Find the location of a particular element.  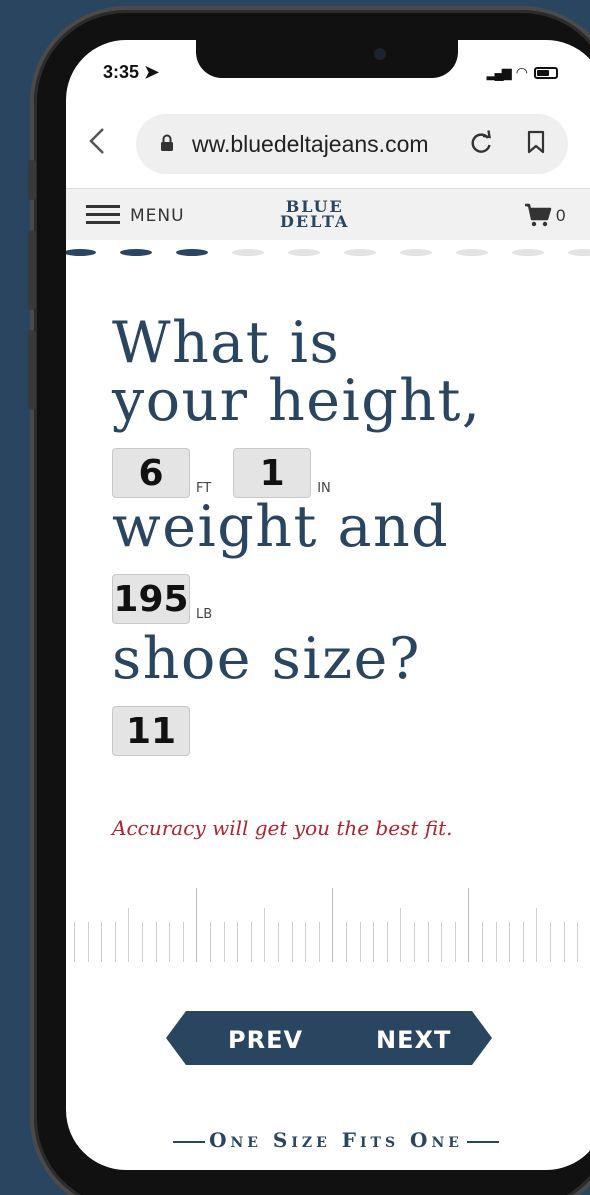

tagline-dash-right is located at coordinates (482, 1141).